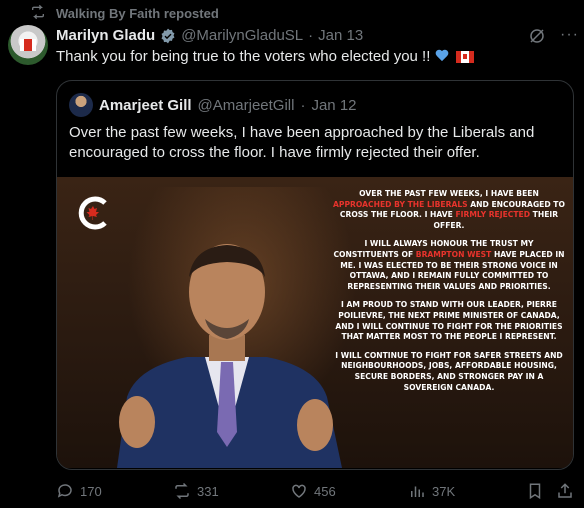 The image size is (584, 508). What do you see at coordinates (79, 491) in the screenshot?
I see `reply-button: 170` at bounding box center [79, 491].